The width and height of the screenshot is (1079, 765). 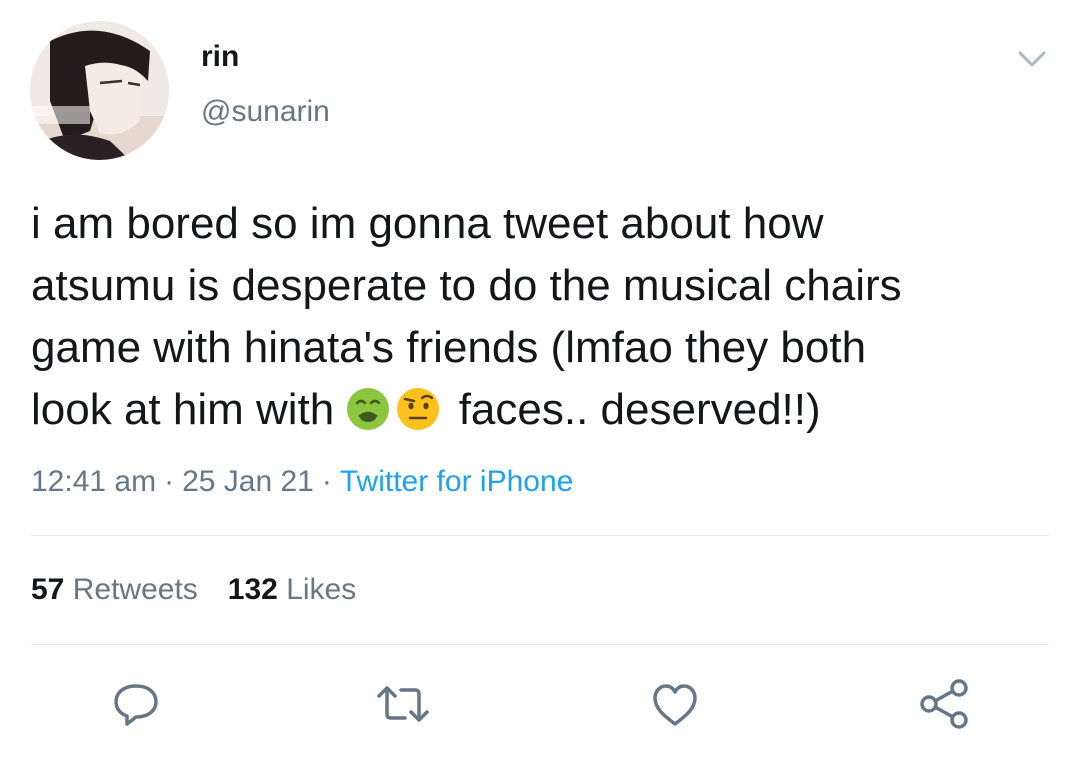 What do you see at coordinates (265, 112) in the screenshot?
I see `user-handle: @sunarin` at bounding box center [265, 112].